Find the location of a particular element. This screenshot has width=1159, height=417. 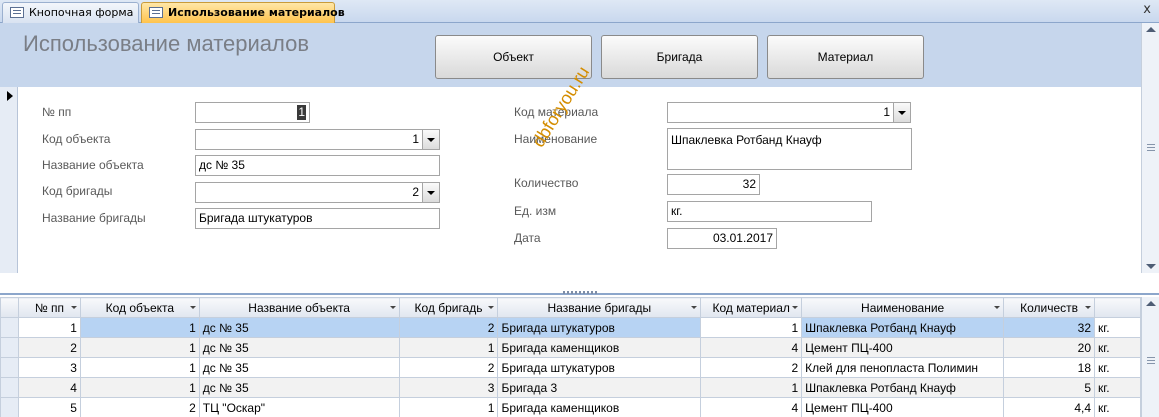

cell-obj-name: ТЦ "Оскар" is located at coordinates (299, 407).